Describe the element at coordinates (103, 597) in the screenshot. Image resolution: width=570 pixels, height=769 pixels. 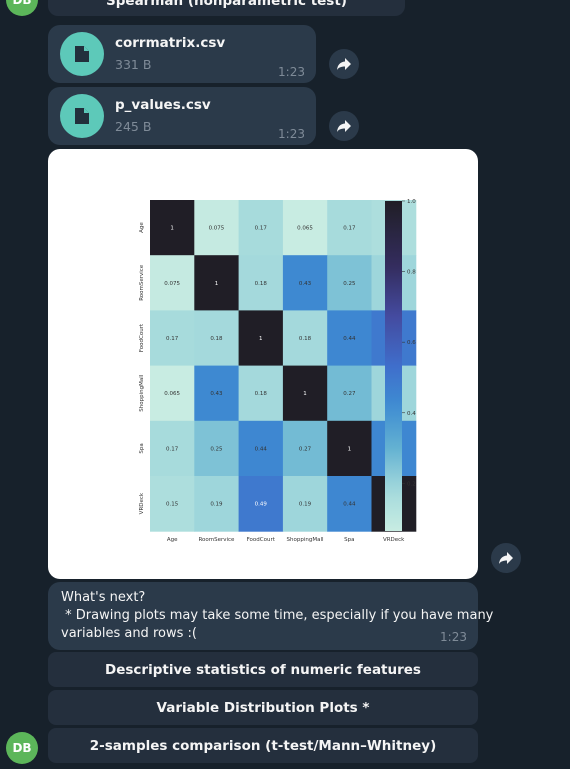
I see `message-line: What's next?` at that location.